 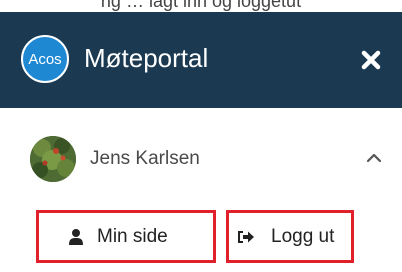 What do you see at coordinates (246, 237) in the screenshot?
I see `sign-out-icon` at bounding box center [246, 237].